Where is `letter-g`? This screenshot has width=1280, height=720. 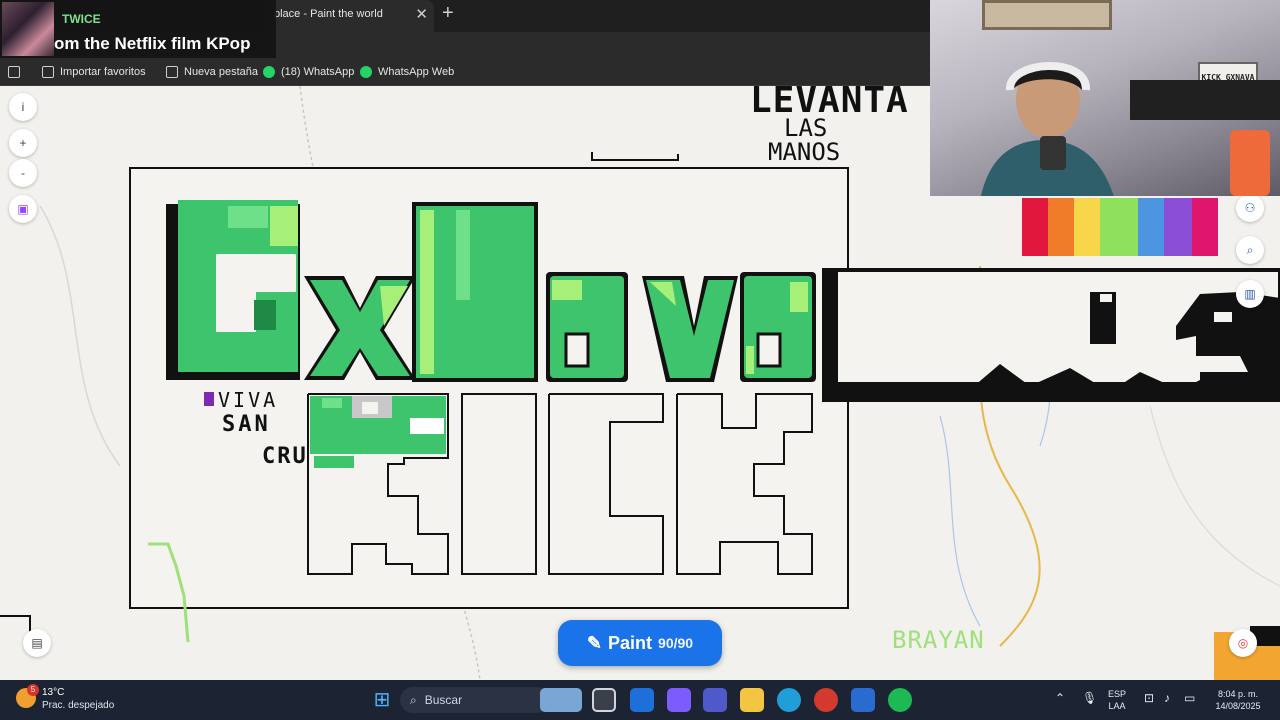 letter-g is located at coordinates (233, 290).